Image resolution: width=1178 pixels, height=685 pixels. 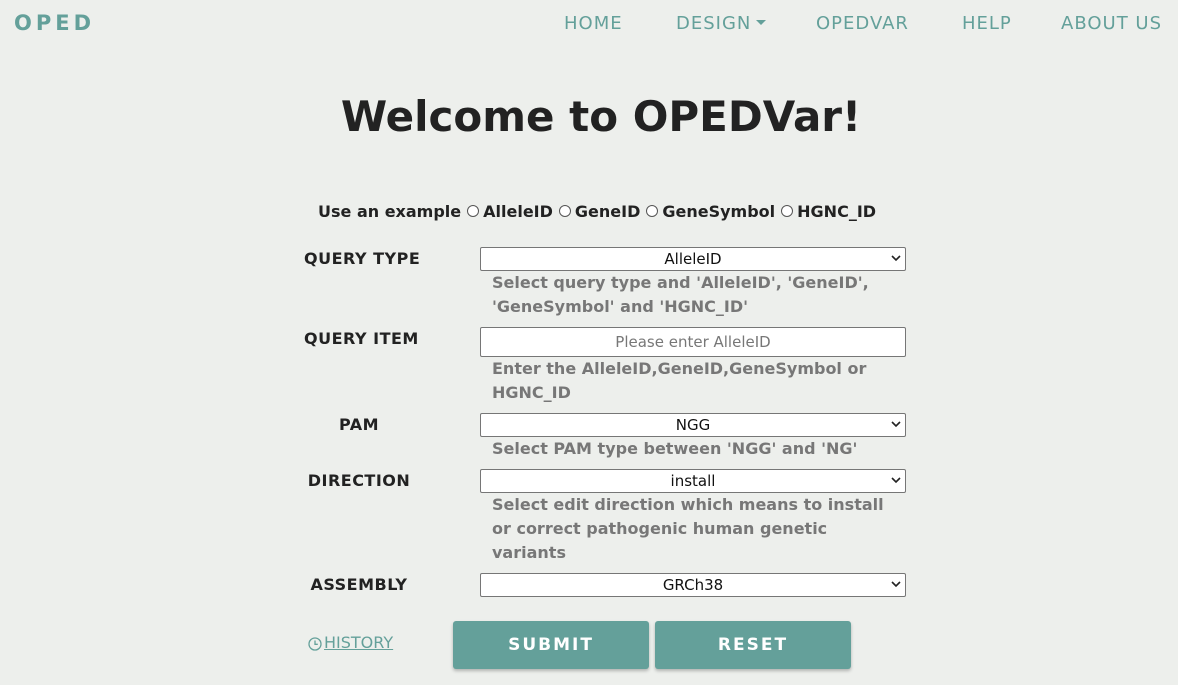 I want to click on direction-value: install, so click(x=693, y=481).